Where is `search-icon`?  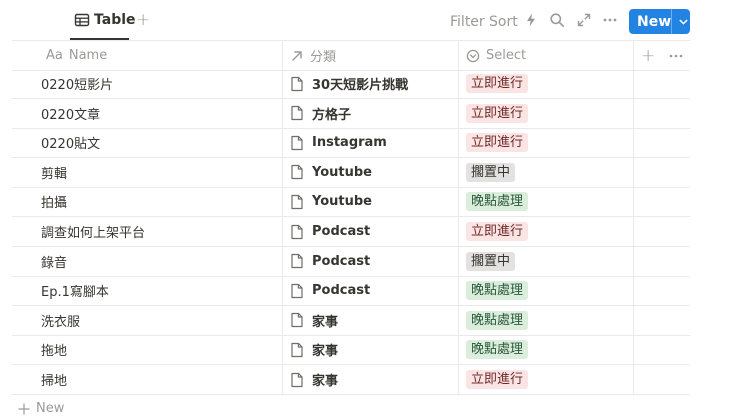
search-icon is located at coordinates (557, 20).